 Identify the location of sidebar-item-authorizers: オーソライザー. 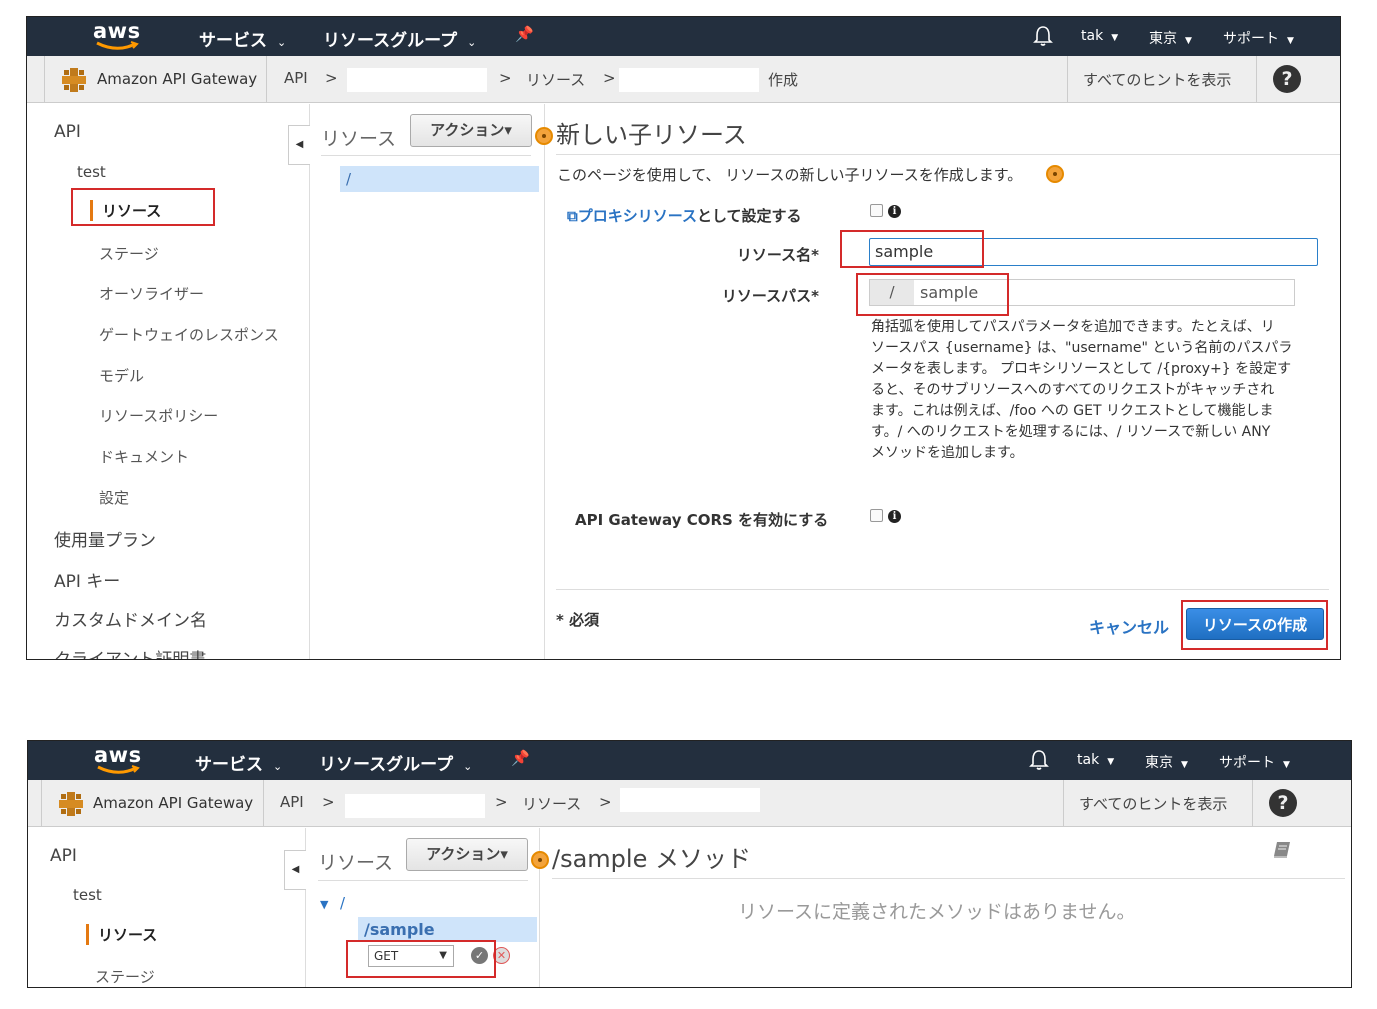
(151, 293).